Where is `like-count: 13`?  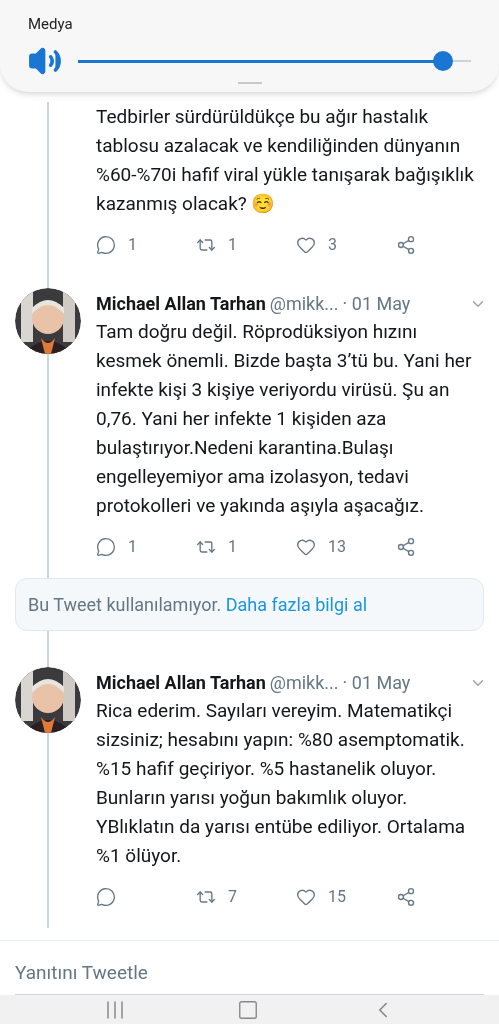
like-count: 13 is located at coordinates (337, 547).